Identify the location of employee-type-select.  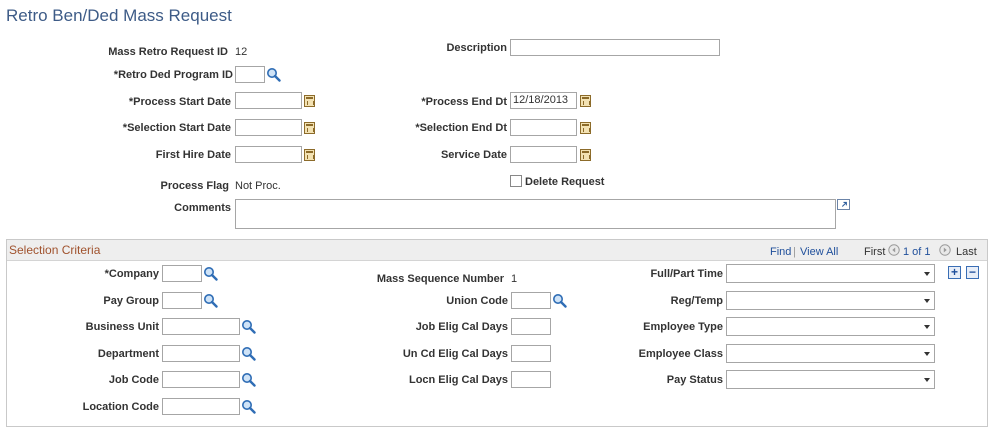
(830, 326).